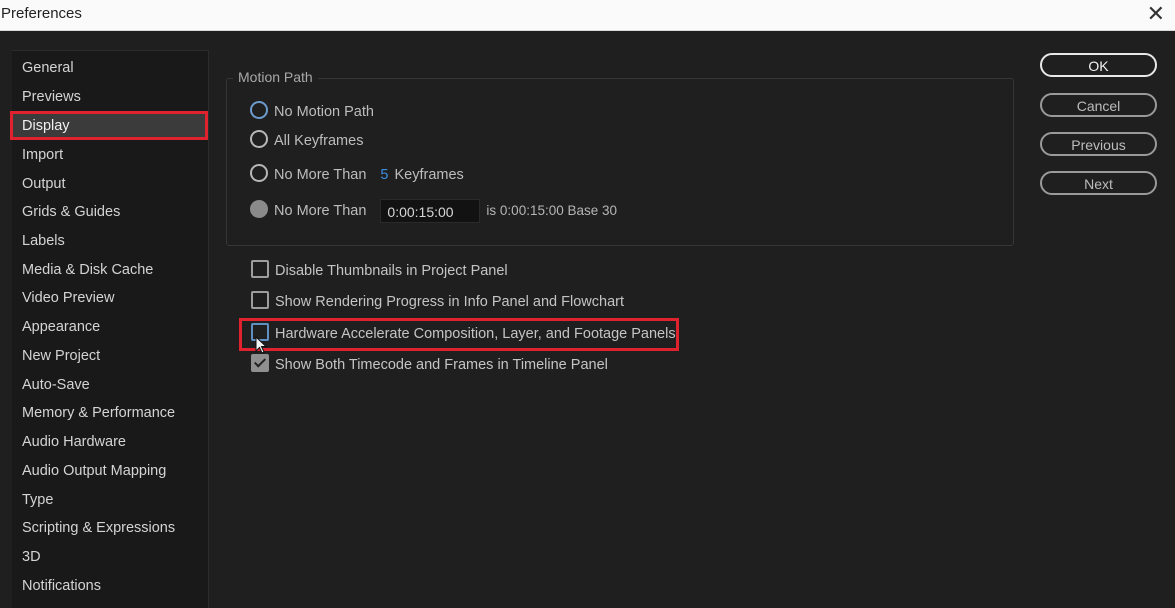 This screenshot has height=608, width=1175. Describe the element at coordinates (110, 97) in the screenshot. I see `sidebar-item-previews: Previews` at that location.